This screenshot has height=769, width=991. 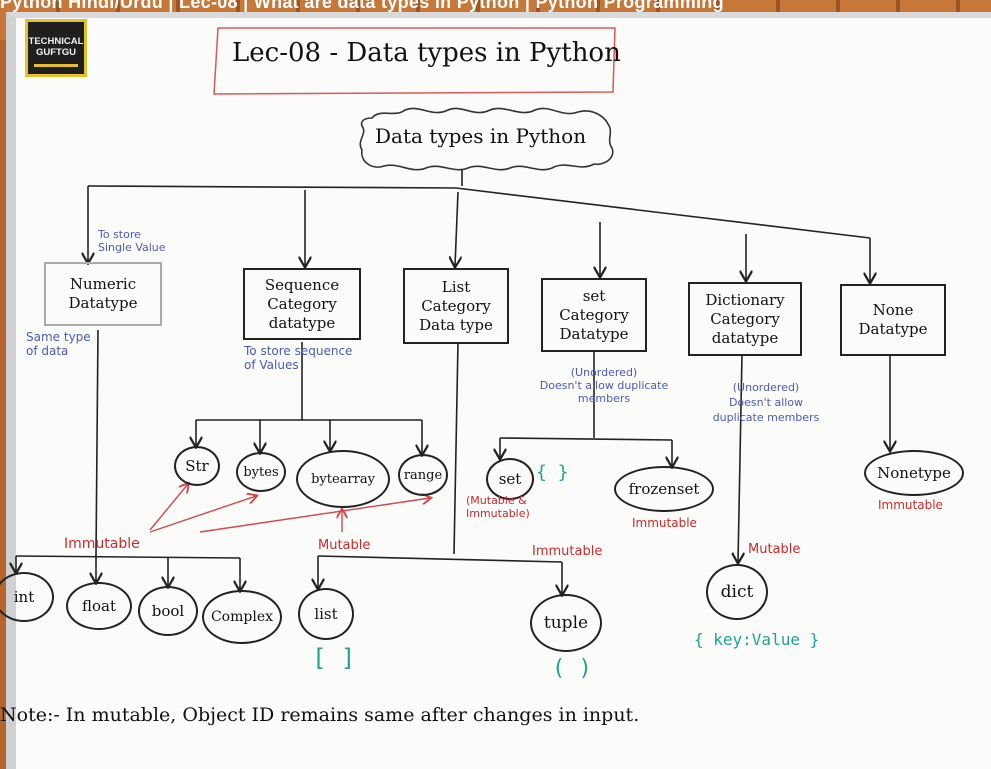 What do you see at coordinates (664, 489) in the screenshot?
I see `type-frozenset: frozenset` at bounding box center [664, 489].